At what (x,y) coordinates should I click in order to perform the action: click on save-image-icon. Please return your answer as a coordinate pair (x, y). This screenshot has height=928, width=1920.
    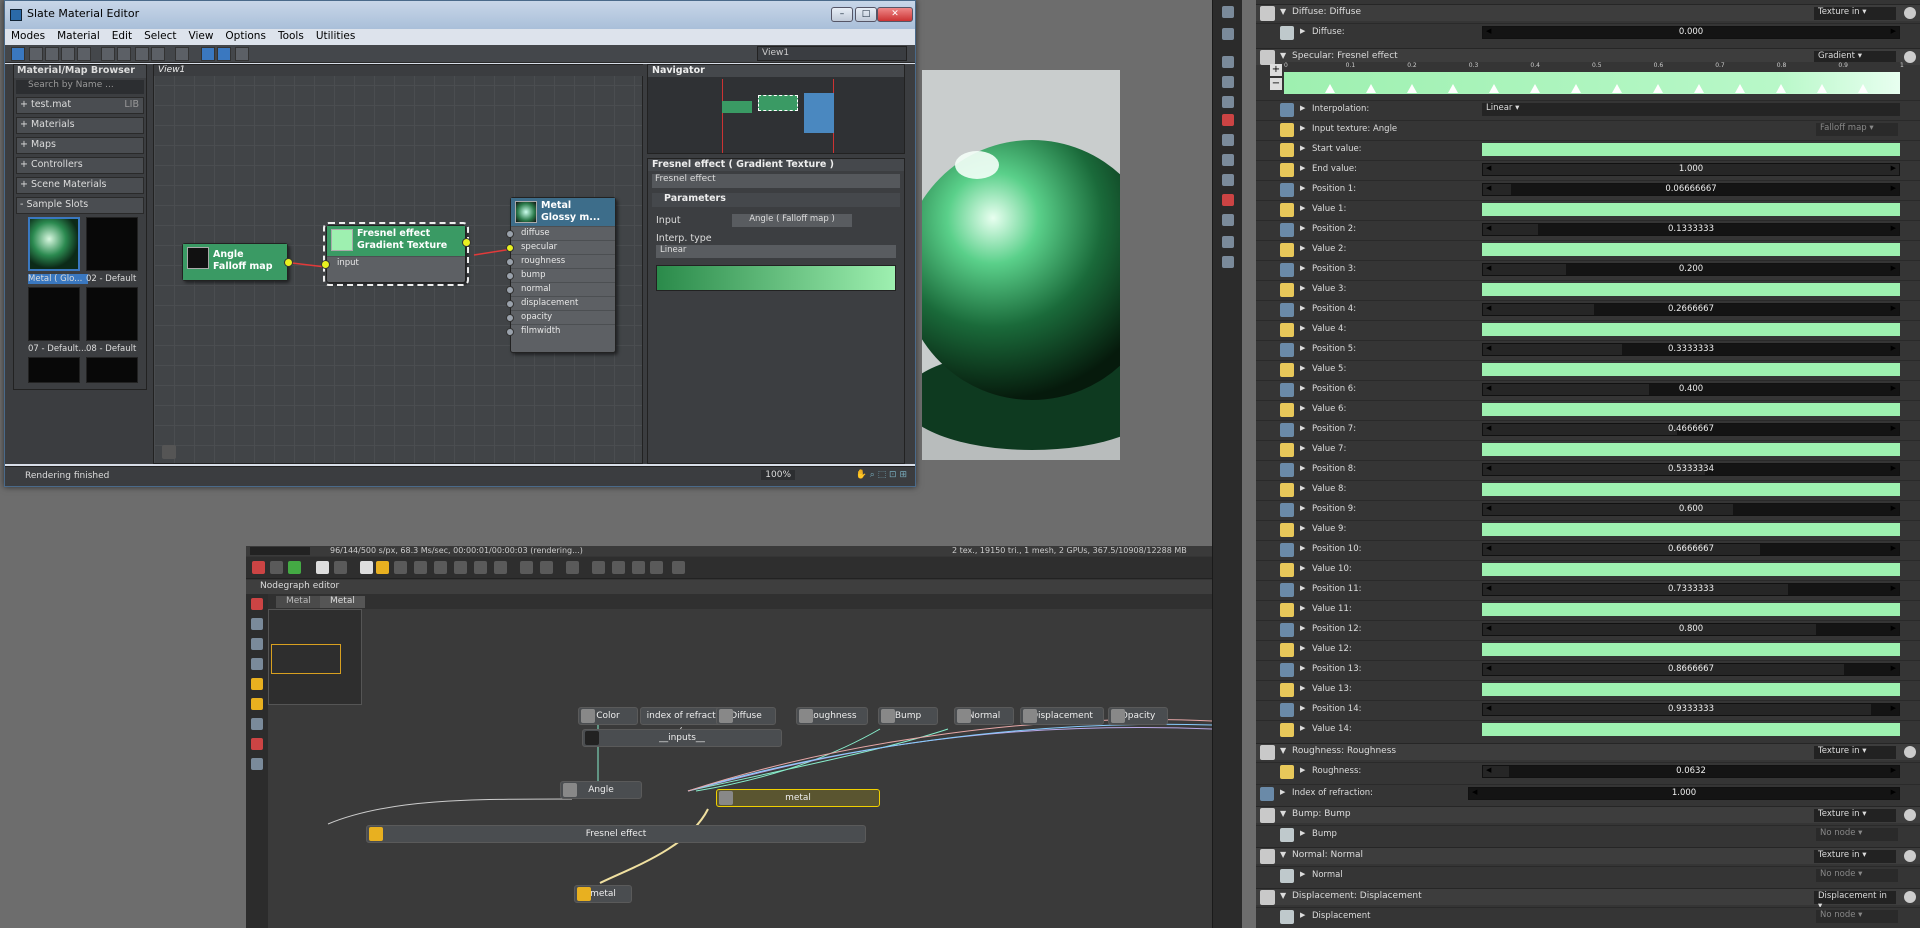
    Looking at the image, I should click on (618, 567).